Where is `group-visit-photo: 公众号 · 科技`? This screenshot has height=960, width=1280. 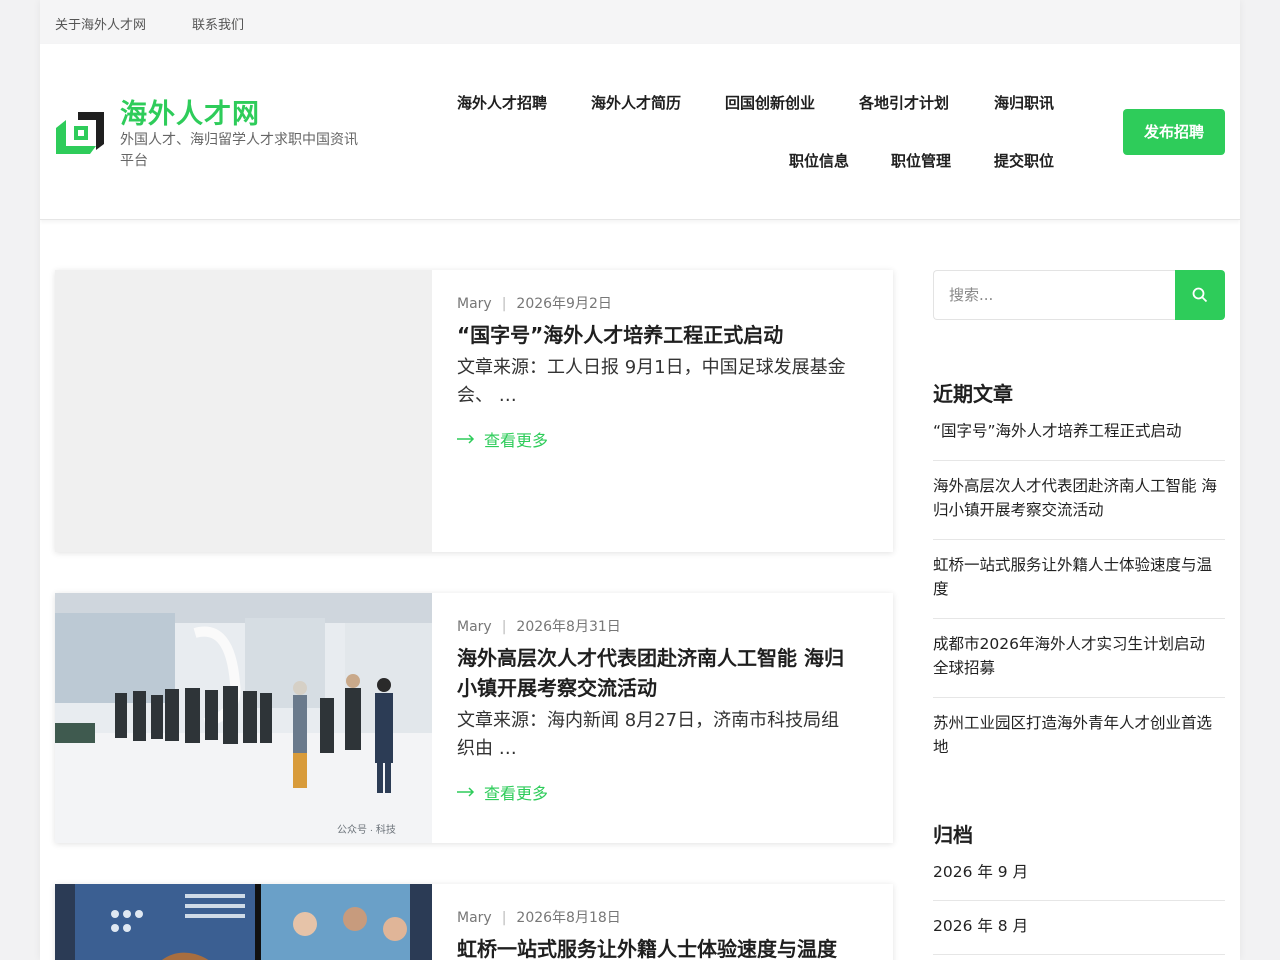 group-visit-photo: 公众号 · 科技 is located at coordinates (243, 718).